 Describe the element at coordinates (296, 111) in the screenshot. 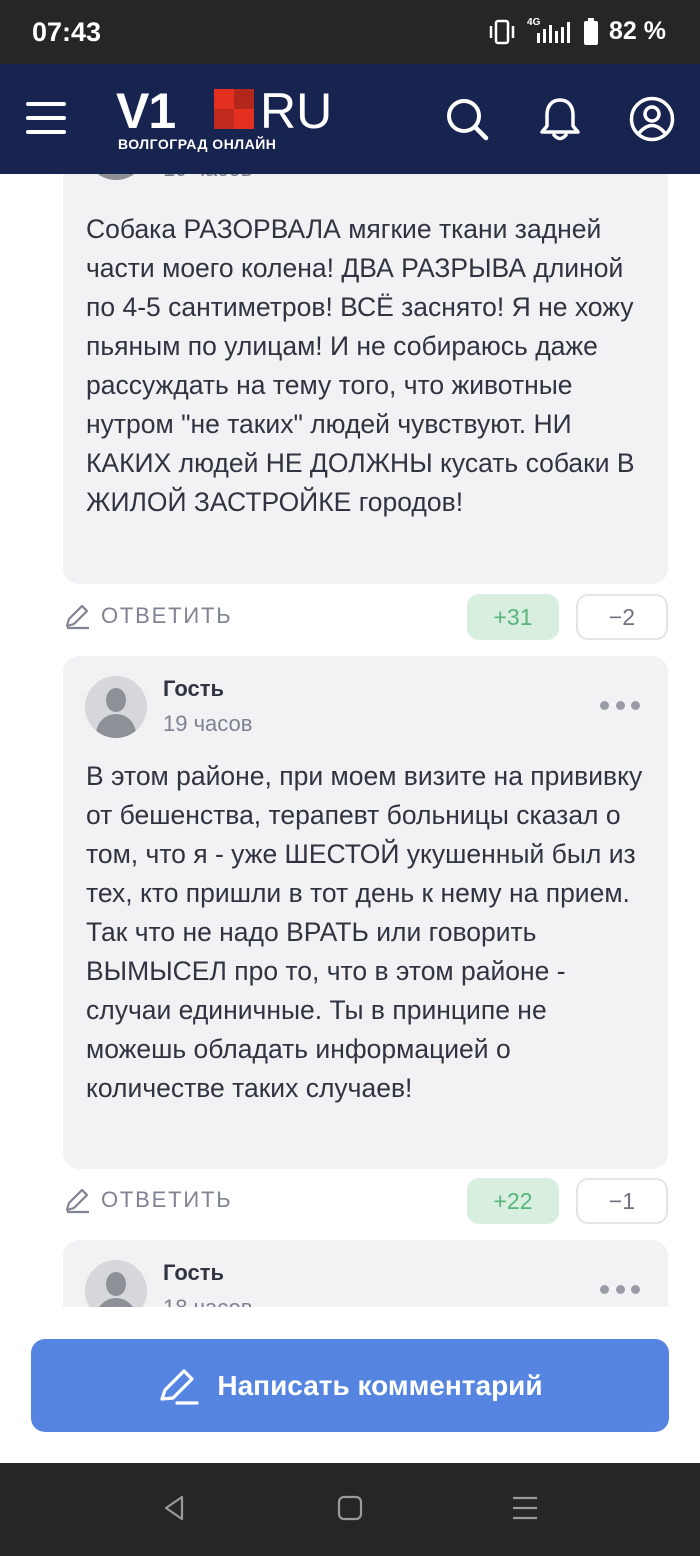

I see `logo-suffix: RU` at that location.